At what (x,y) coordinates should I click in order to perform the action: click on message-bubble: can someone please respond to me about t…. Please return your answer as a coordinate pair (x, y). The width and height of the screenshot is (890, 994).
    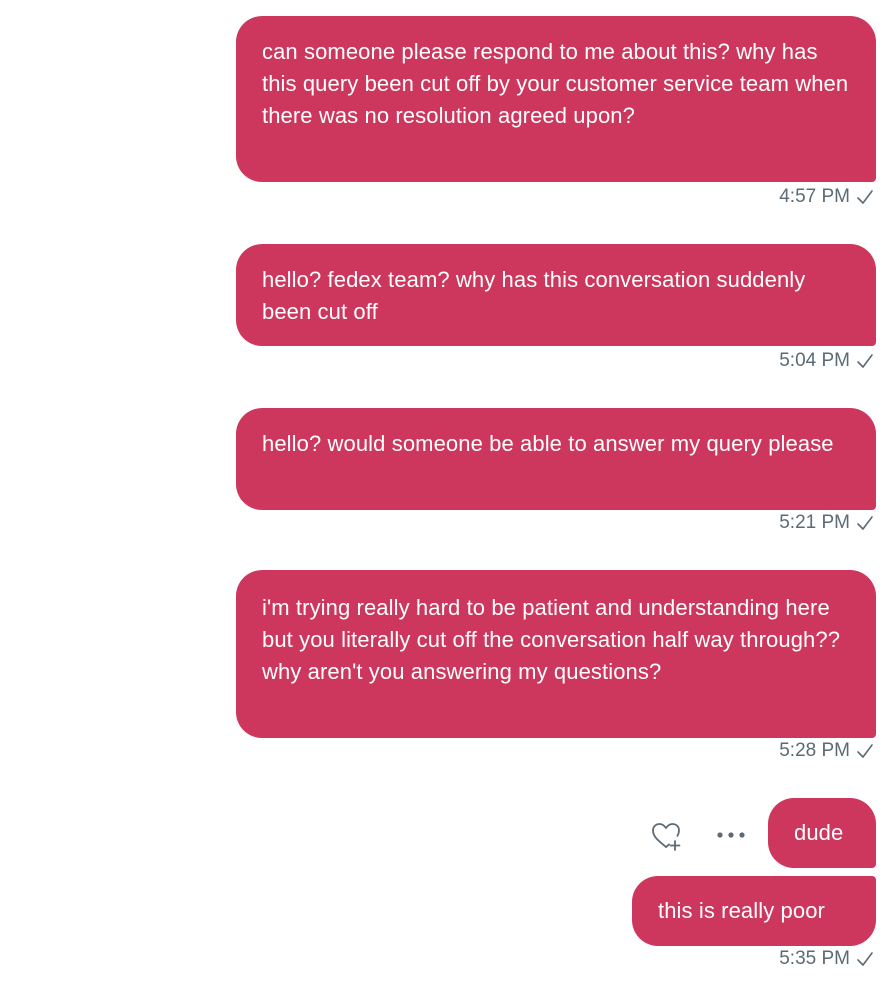
    Looking at the image, I should click on (556, 99).